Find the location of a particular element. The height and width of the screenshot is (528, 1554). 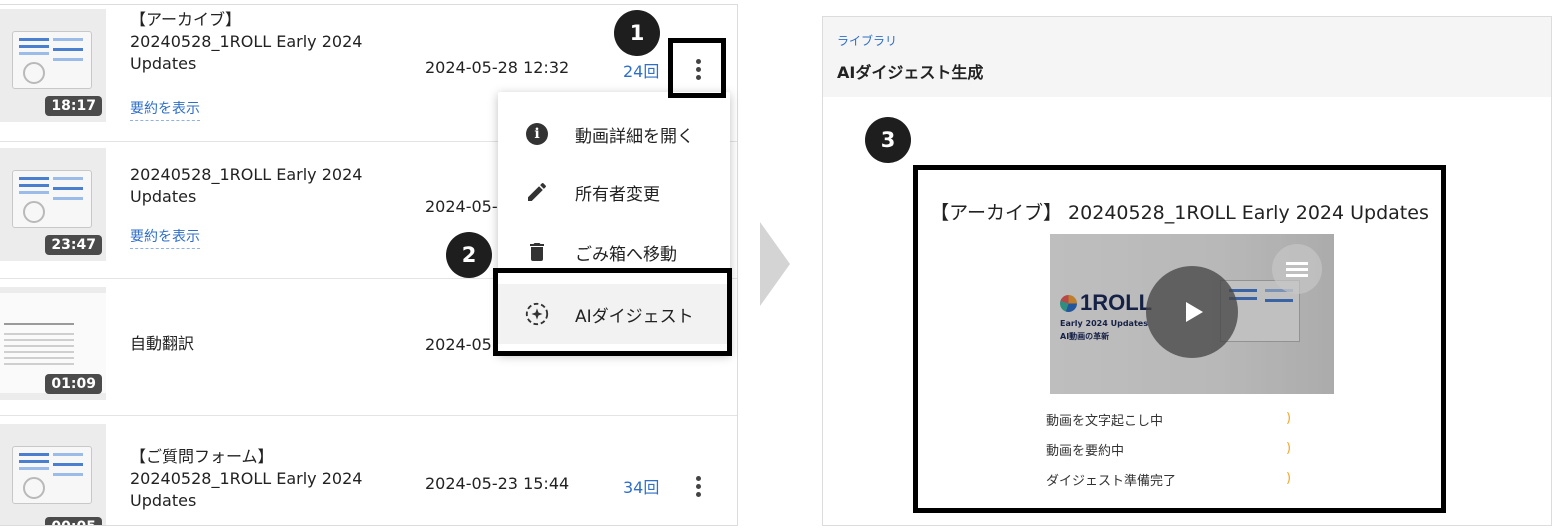

step-badge-3: 3 is located at coordinates (888, 140).